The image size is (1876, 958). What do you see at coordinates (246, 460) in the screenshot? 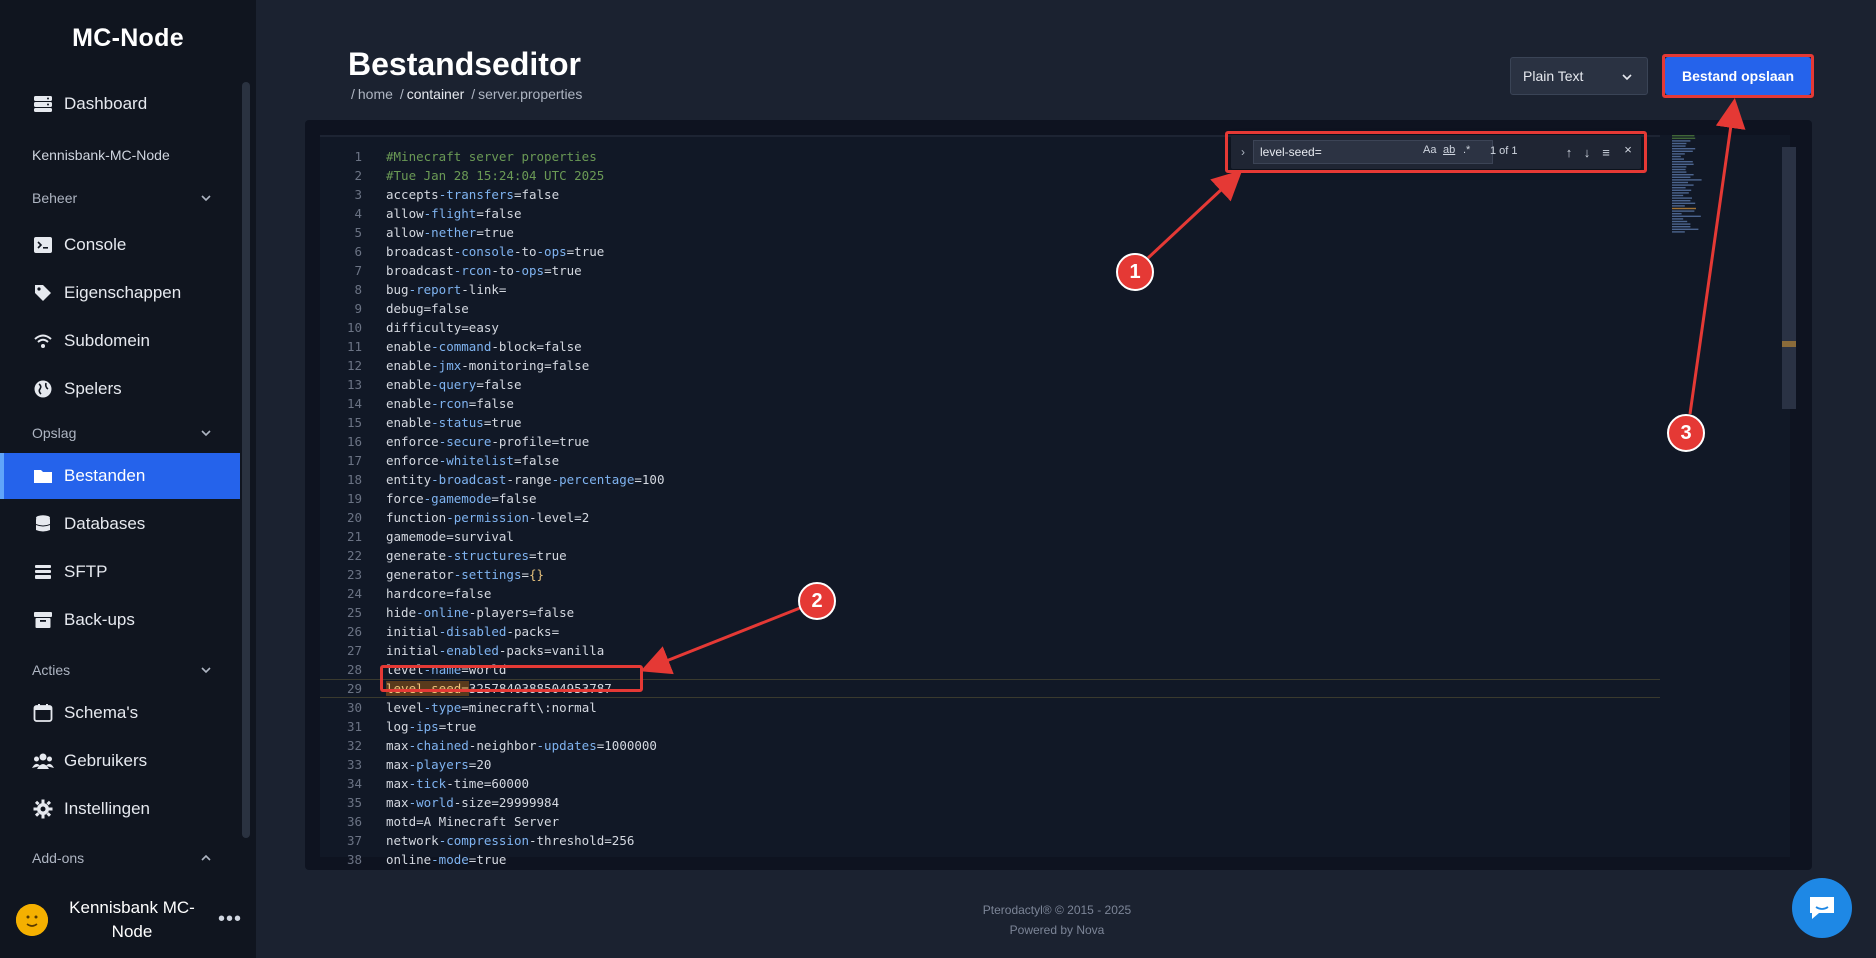
I see `sidebar-scrollbar` at bounding box center [246, 460].